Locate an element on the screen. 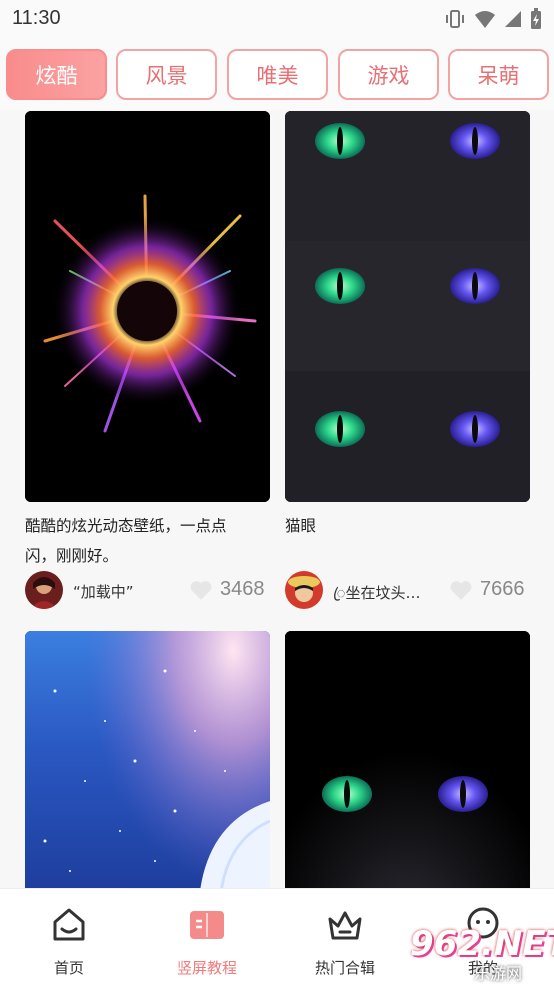  author-row: ꦿ坐在坟头… 7666 is located at coordinates (407, 590).